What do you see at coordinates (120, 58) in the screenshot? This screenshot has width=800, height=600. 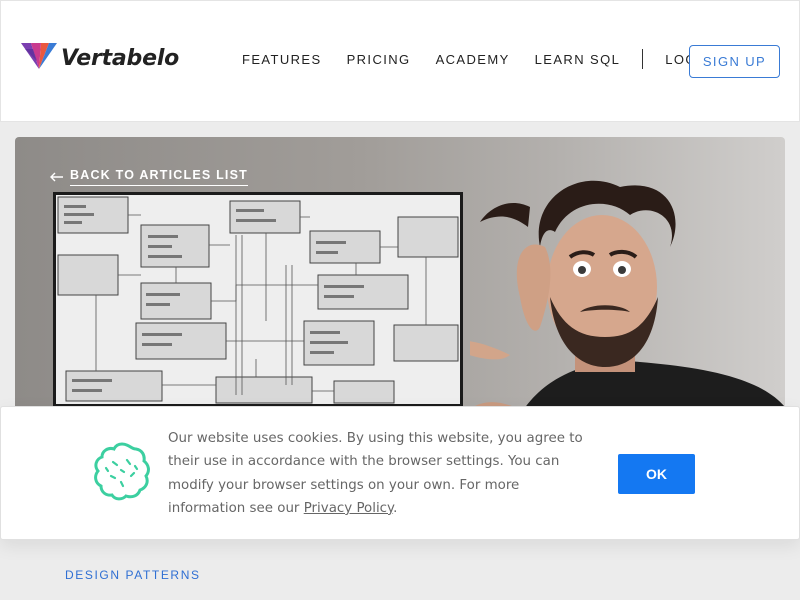 I see `brand-name: Vertabelo` at bounding box center [120, 58].